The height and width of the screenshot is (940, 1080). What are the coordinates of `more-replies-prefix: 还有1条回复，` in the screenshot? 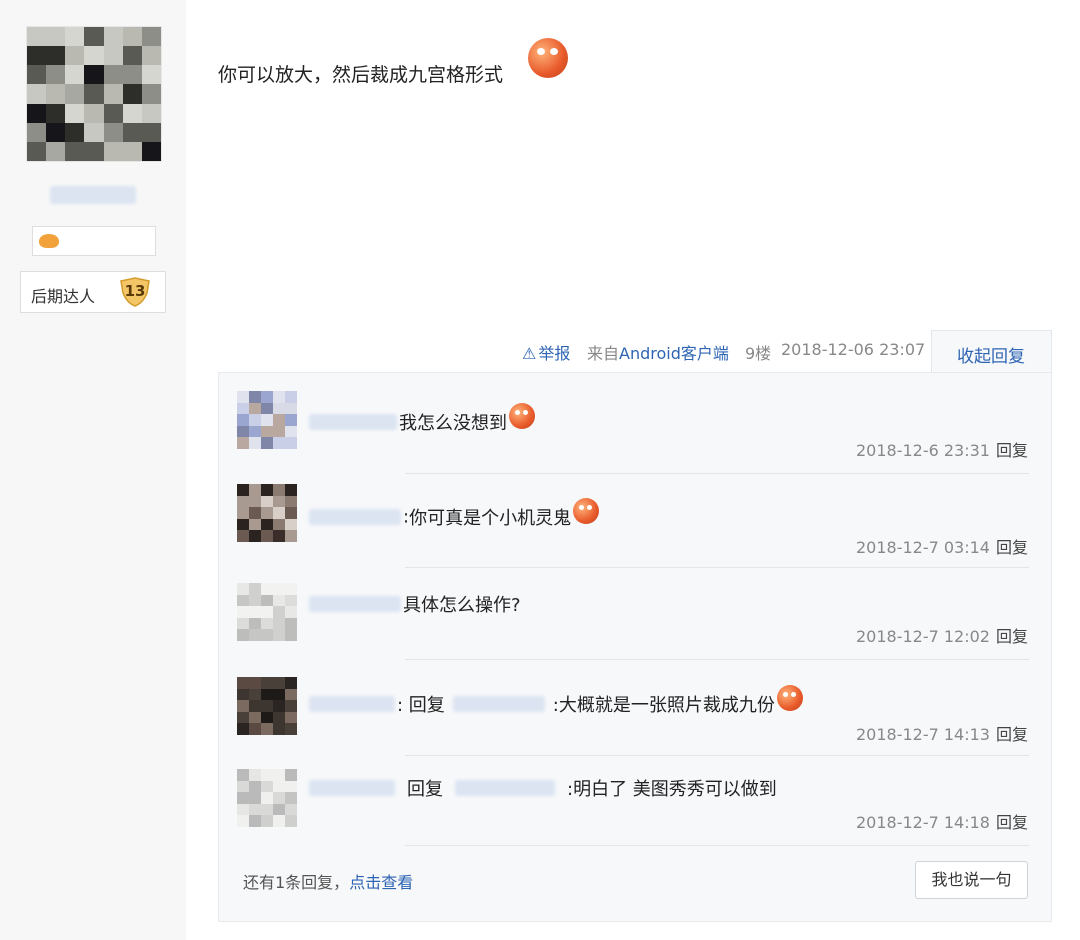 It's located at (296, 882).